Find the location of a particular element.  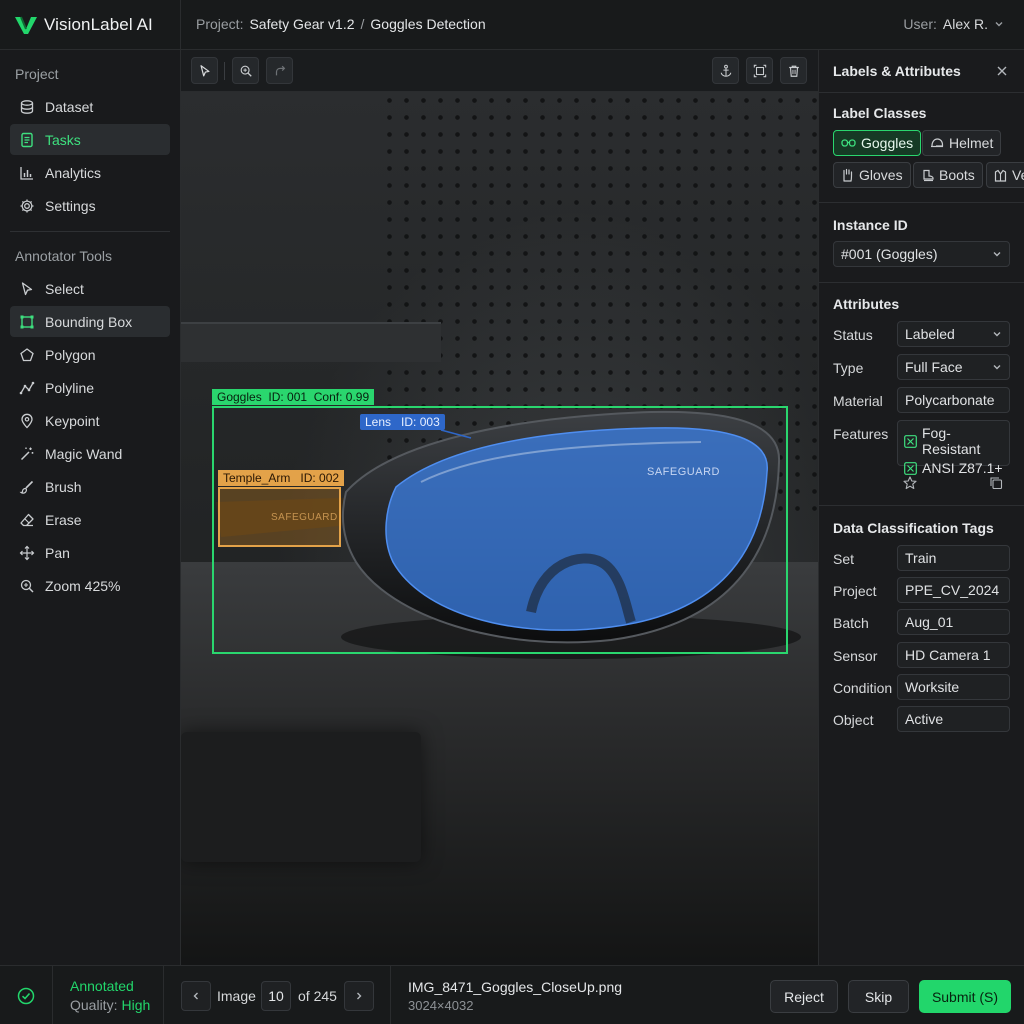

zoom-in-button is located at coordinates (245, 70).